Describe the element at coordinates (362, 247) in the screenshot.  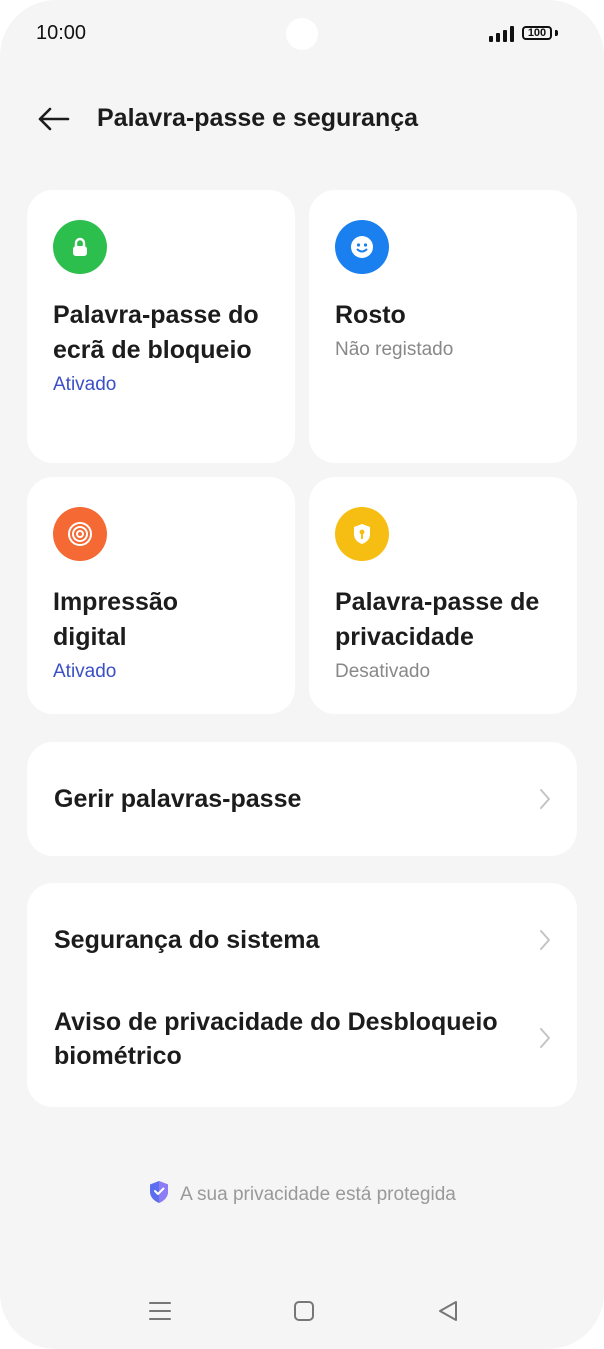
I see `face-icon` at that location.